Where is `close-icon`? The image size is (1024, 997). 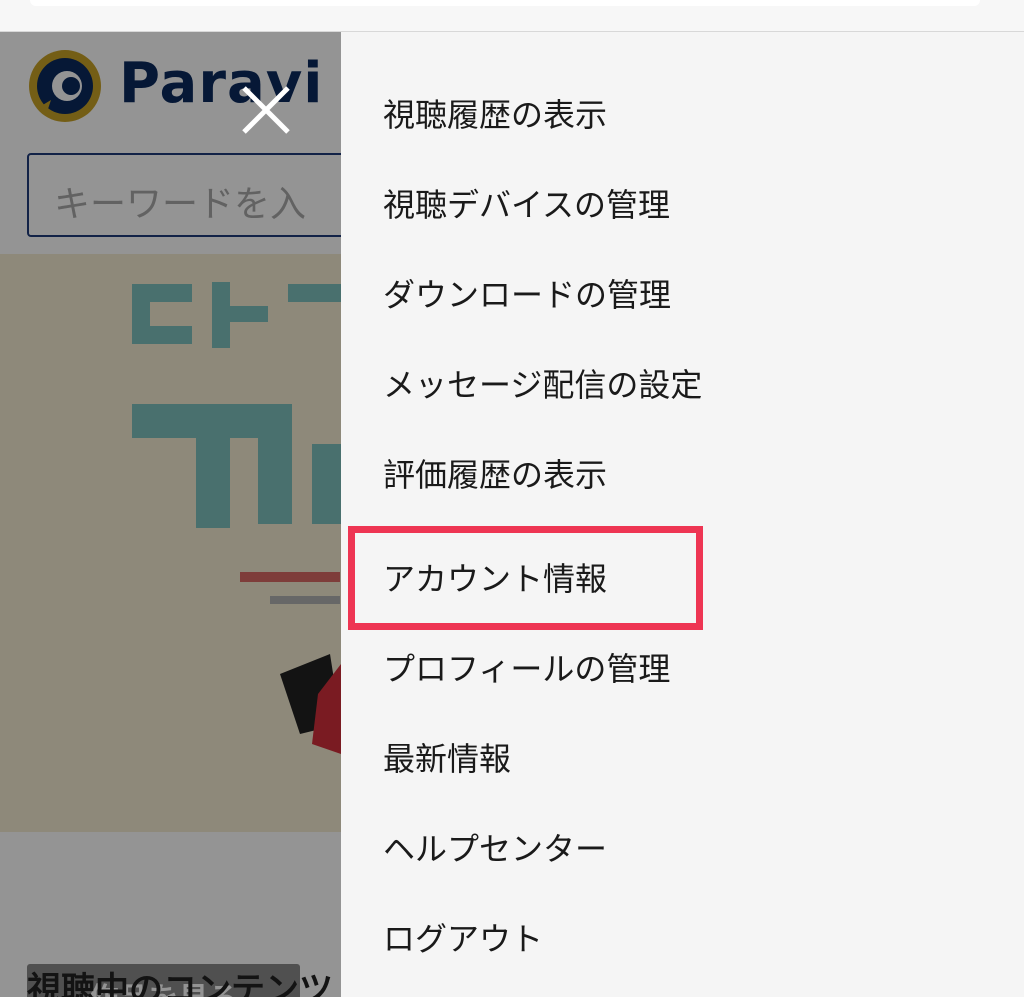 close-icon is located at coordinates (266, 110).